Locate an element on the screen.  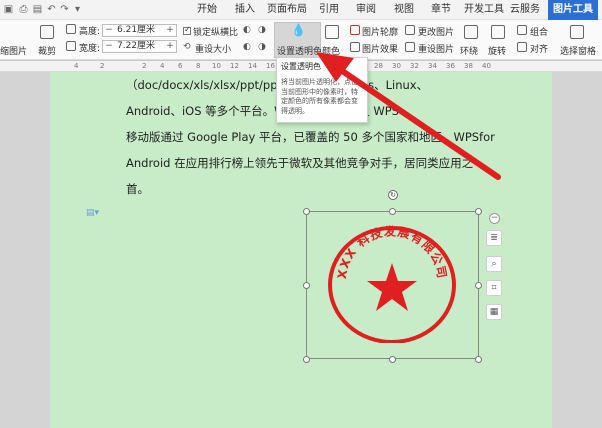
ruler-number: 12 is located at coordinates (234, 66).